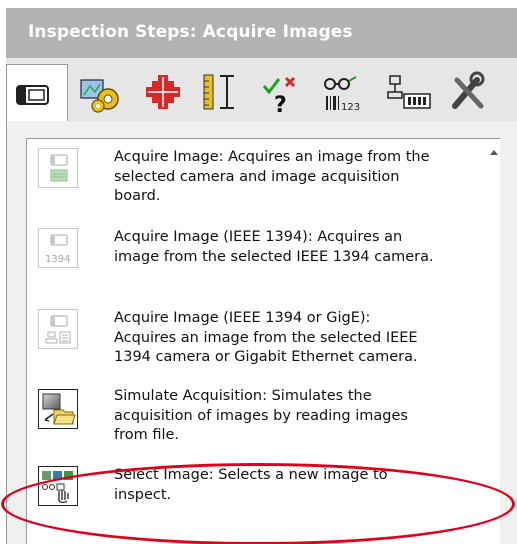 The width and height of the screenshot is (517, 544). Describe the element at coordinates (261, 415) in the screenshot. I see `step-description-line: acquisition of images by reading images` at that location.